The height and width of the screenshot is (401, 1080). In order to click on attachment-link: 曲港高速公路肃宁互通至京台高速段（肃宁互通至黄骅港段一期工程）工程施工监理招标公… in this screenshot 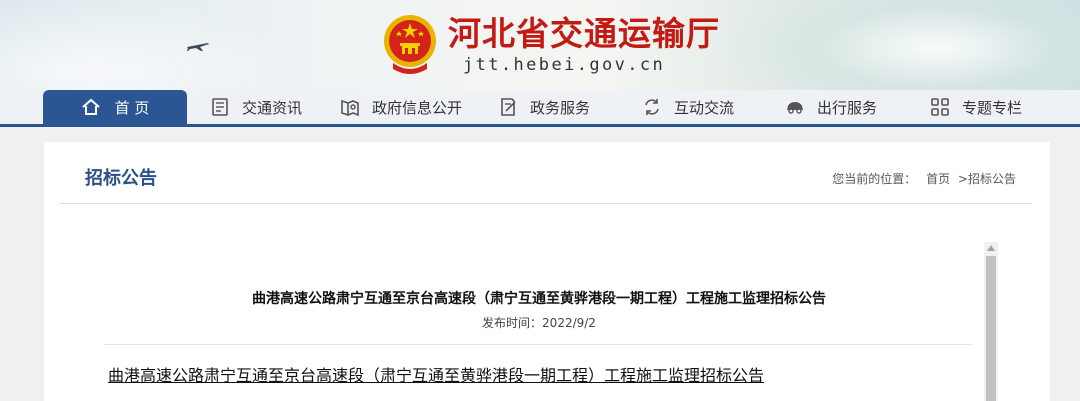, I will do `click(436, 374)`.